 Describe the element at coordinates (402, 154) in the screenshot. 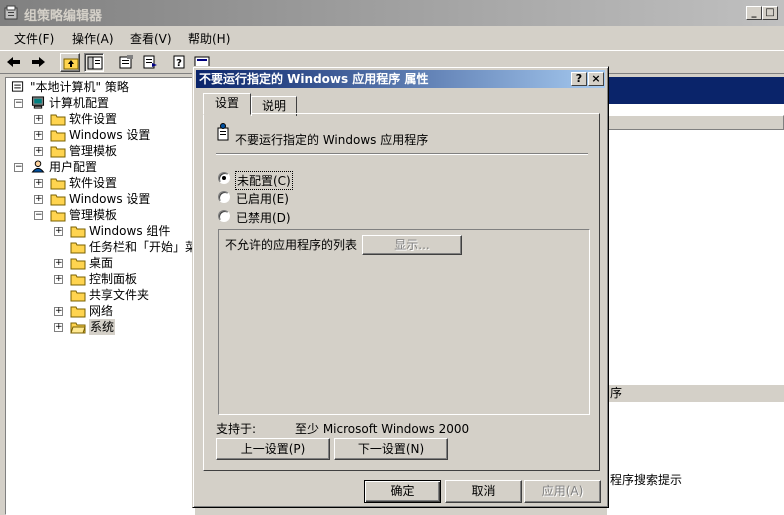

I see `separator` at that location.